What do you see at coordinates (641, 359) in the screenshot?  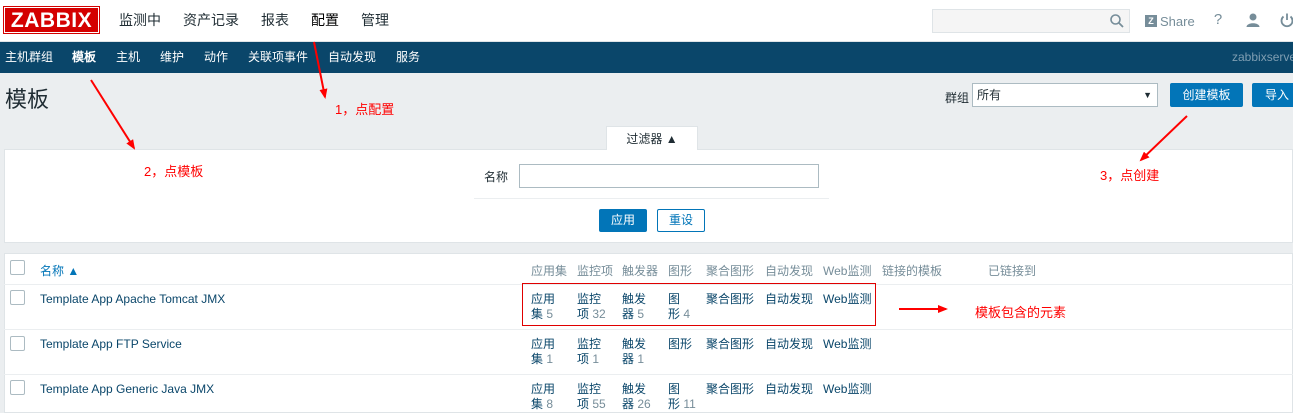 I see `triggers-count: 1` at bounding box center [641, 359].